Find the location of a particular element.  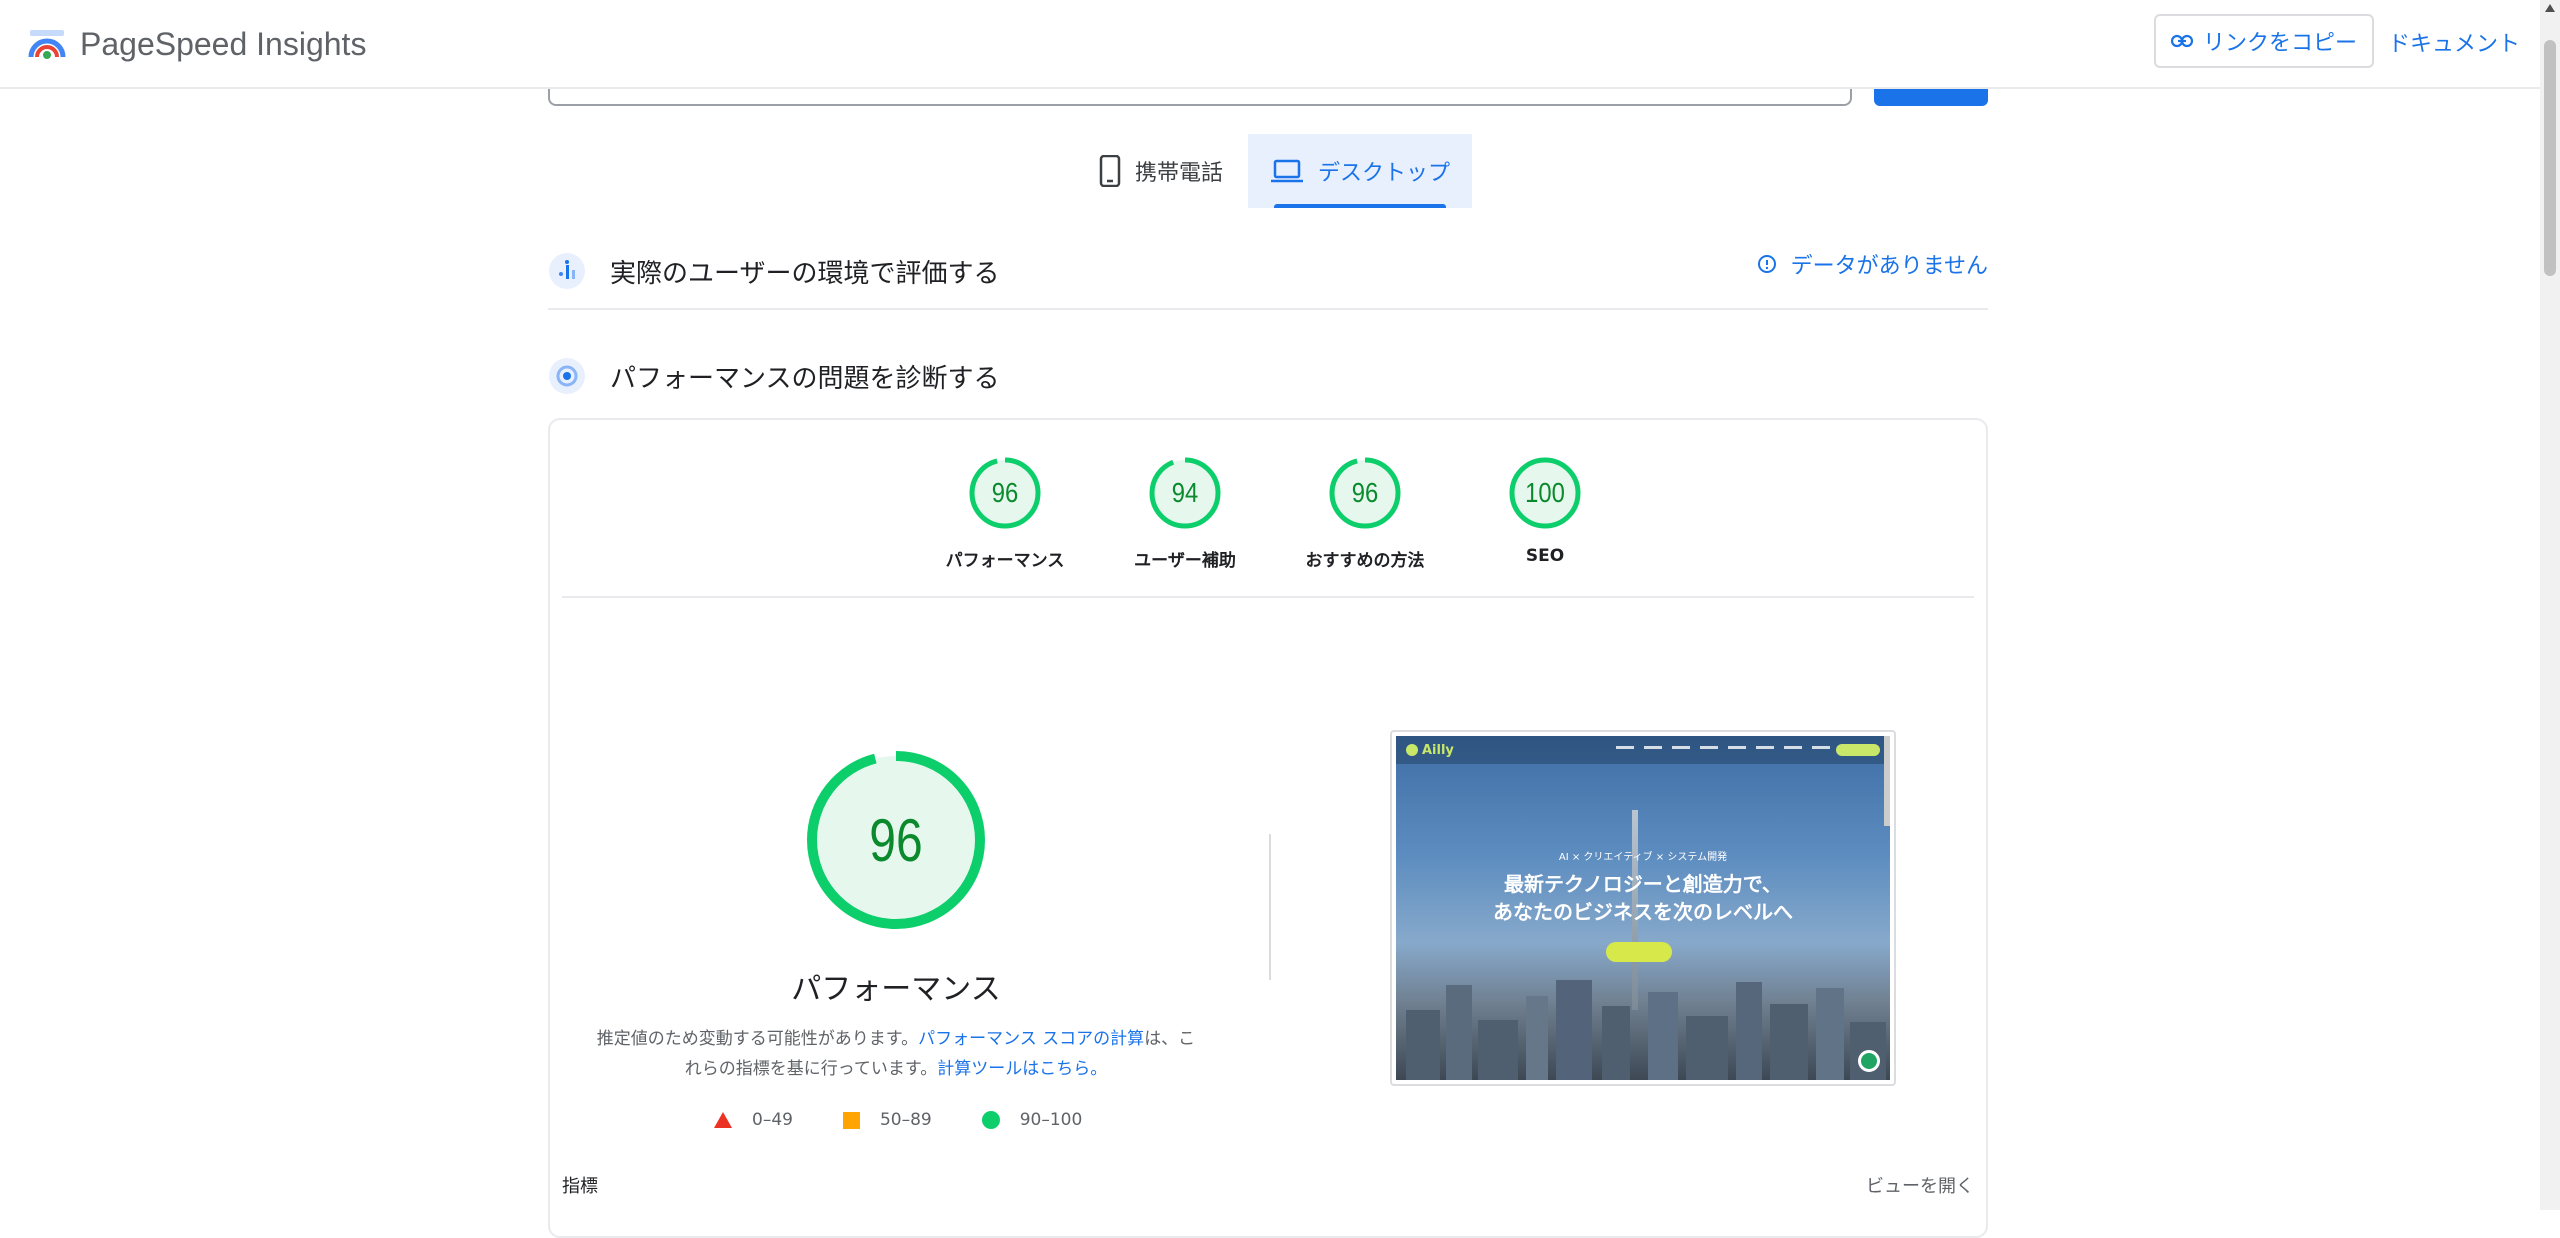

vertical-divider is located at coordinates (1270, 907).